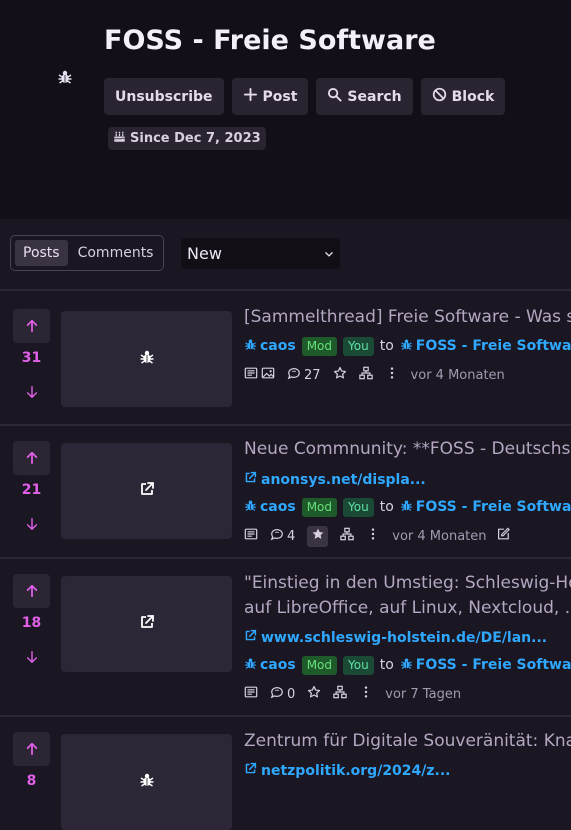  What do you see at coordinates (270, 40) in the screenshot?
I see `community-title: FOSS - Freie Software` at bounding box center [270, 40].